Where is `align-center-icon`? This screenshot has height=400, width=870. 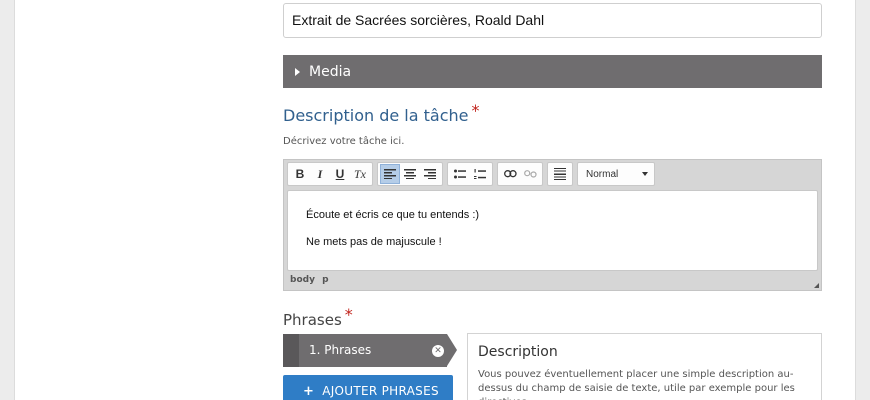
align-center-icon is located at coordinates (410, 174).